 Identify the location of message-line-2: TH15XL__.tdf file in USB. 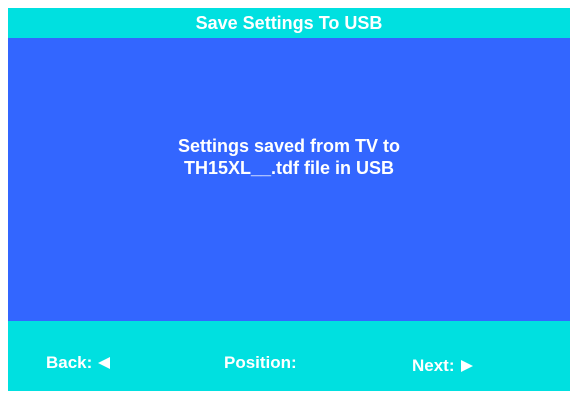
(289, 168).